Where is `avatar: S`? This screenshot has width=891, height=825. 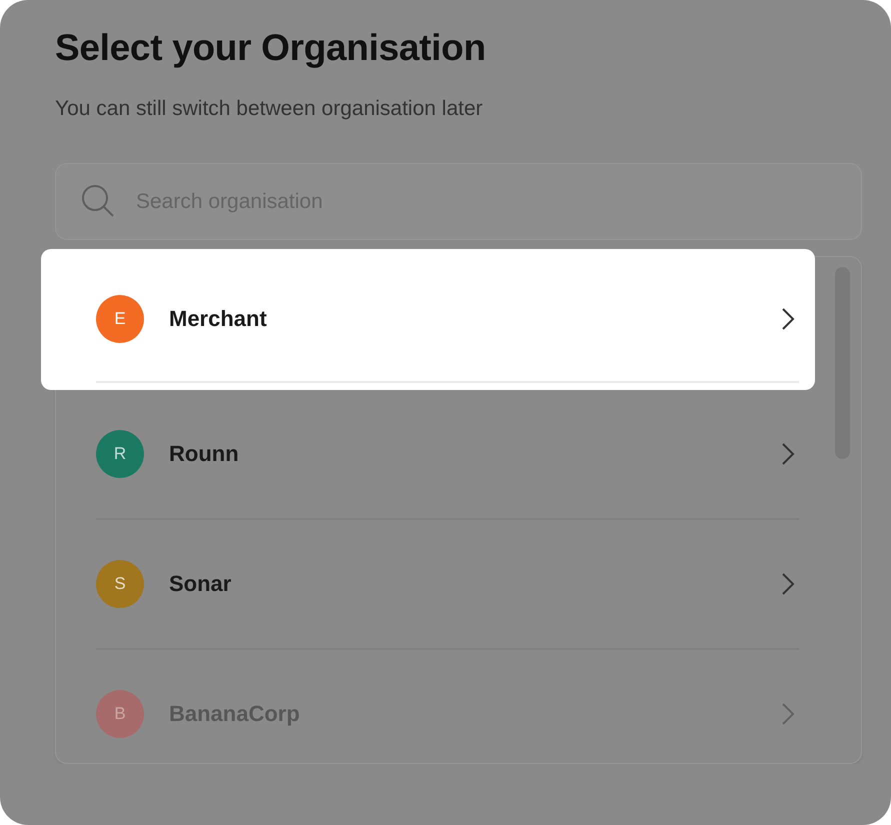 avatar: S is located at coordinates (120, 584).